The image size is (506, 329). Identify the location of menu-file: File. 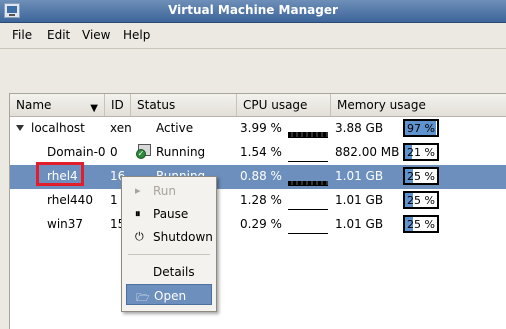
(22, 35).